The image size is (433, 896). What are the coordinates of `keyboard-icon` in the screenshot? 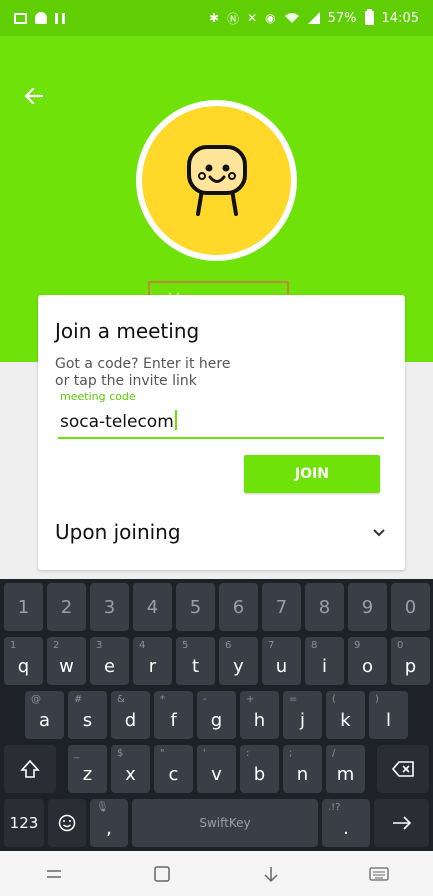 It's located at (379, 873).